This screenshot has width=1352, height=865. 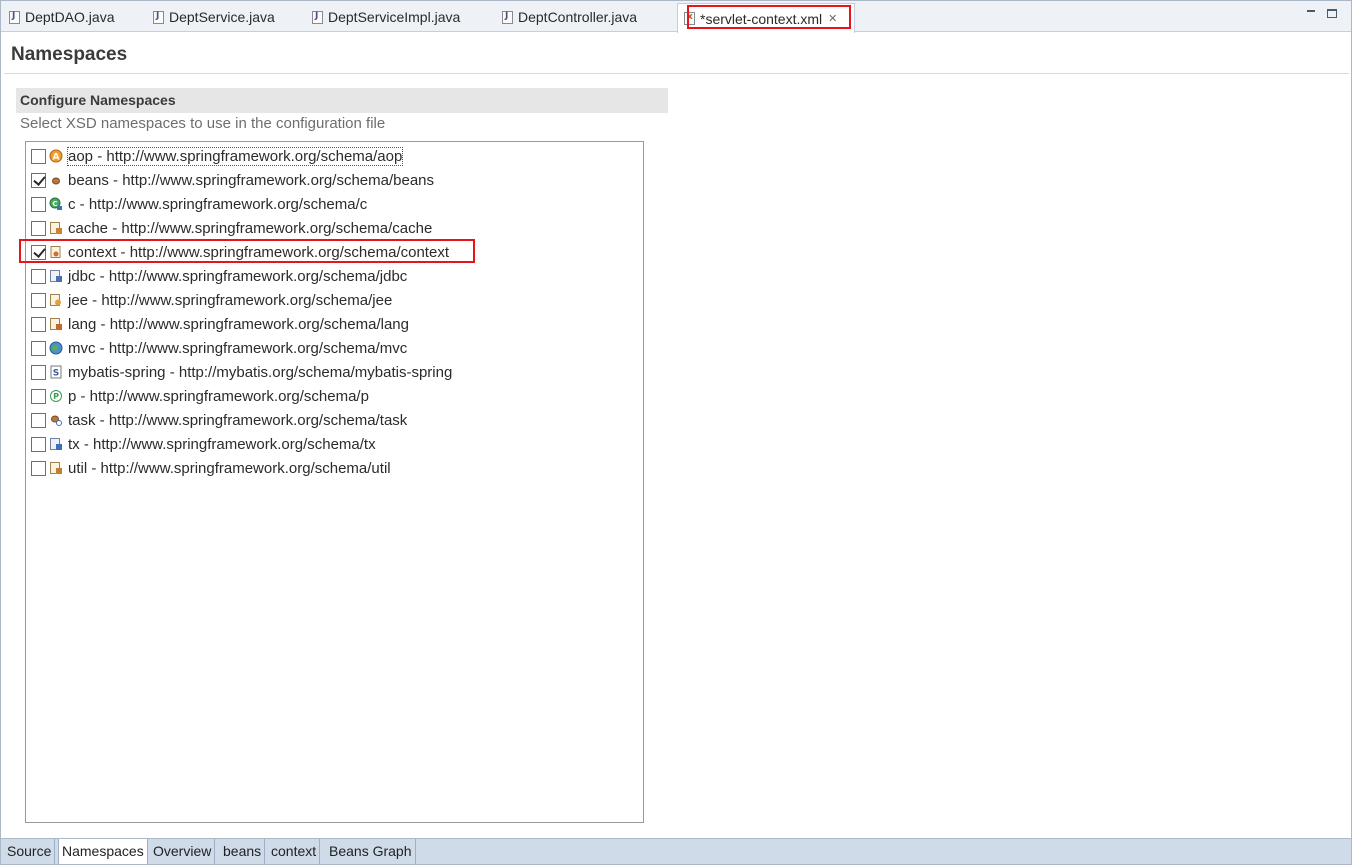 What do you see at coordinates (1332, 13) in the screenshot?
I see `maximize-icon` at bounding box center [1332, 13].